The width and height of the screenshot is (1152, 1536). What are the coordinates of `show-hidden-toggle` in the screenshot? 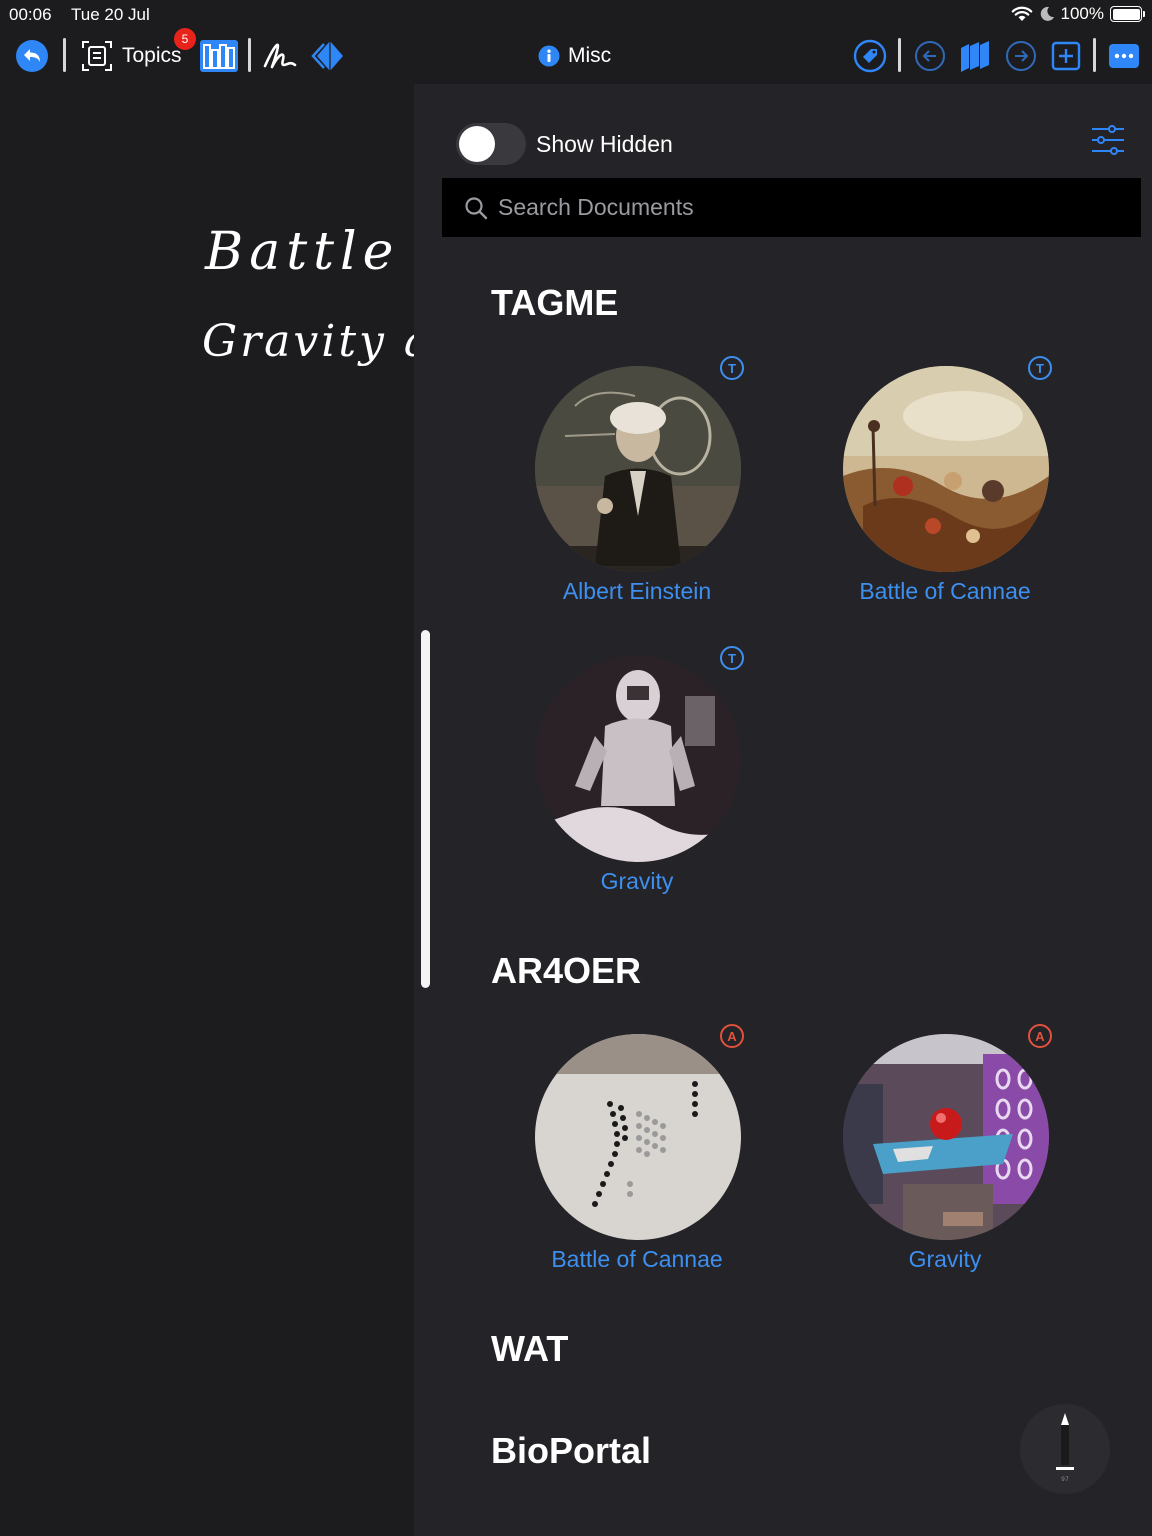 It's located at (491, 144).